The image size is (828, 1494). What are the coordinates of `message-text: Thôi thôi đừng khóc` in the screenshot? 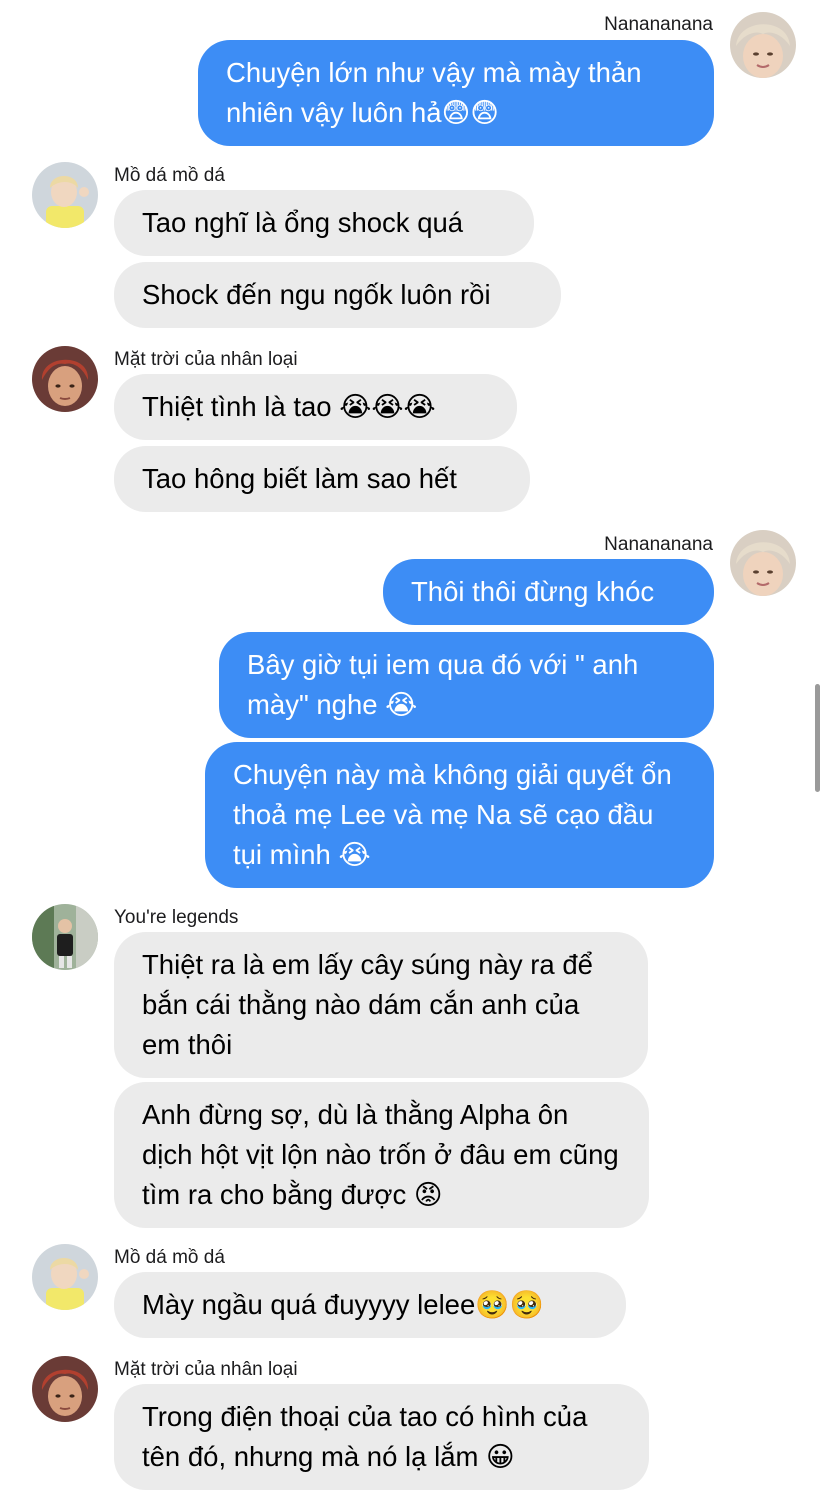 It's located at (533, 591).